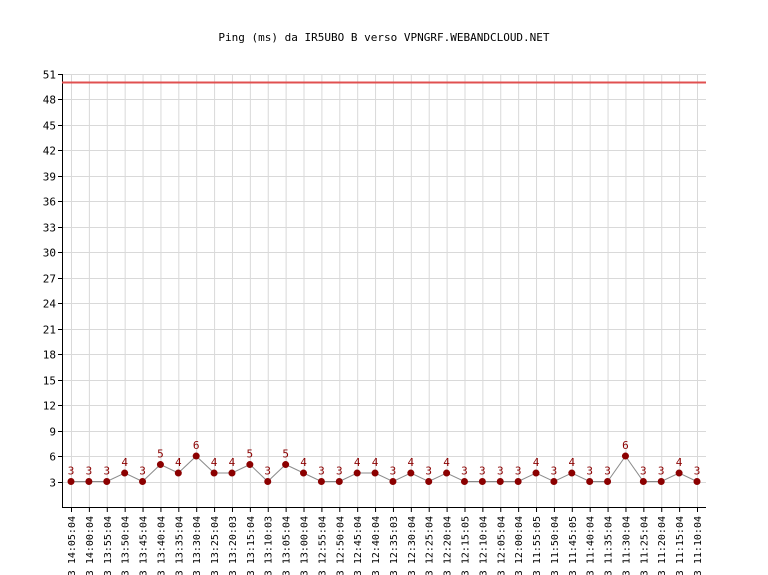  What do you see at coordinates (161, 545) in the screenshot?
I see `x-tick-label: 23 13:40:04` at bounding box center [161, 545].